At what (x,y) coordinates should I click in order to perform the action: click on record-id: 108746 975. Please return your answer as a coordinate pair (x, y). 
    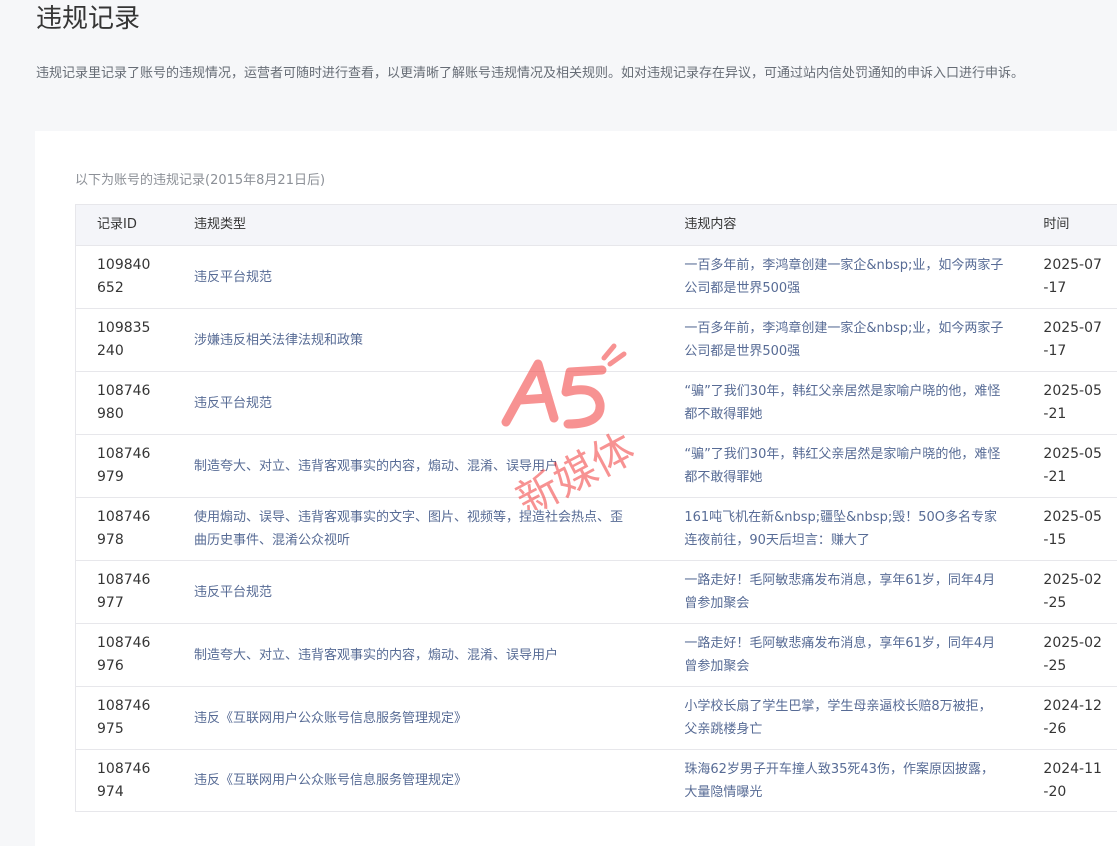
    Looking at the image, I should click on (134, 718).